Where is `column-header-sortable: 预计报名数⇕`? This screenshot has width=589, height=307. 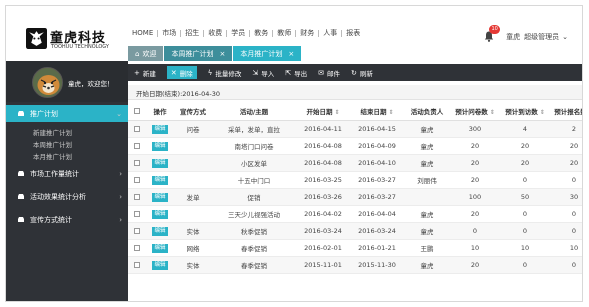 column-header-sortable: 预计报名数⇕ is located at coordinates (566, 111).